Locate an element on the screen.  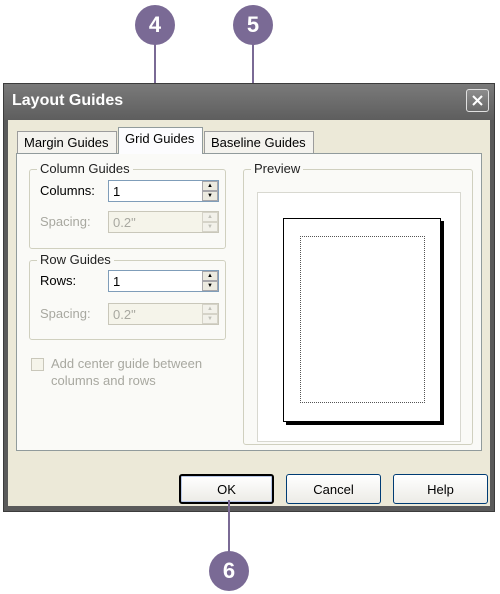
column-spacing-down-button: ▼ is located at coordinates (210, 227).